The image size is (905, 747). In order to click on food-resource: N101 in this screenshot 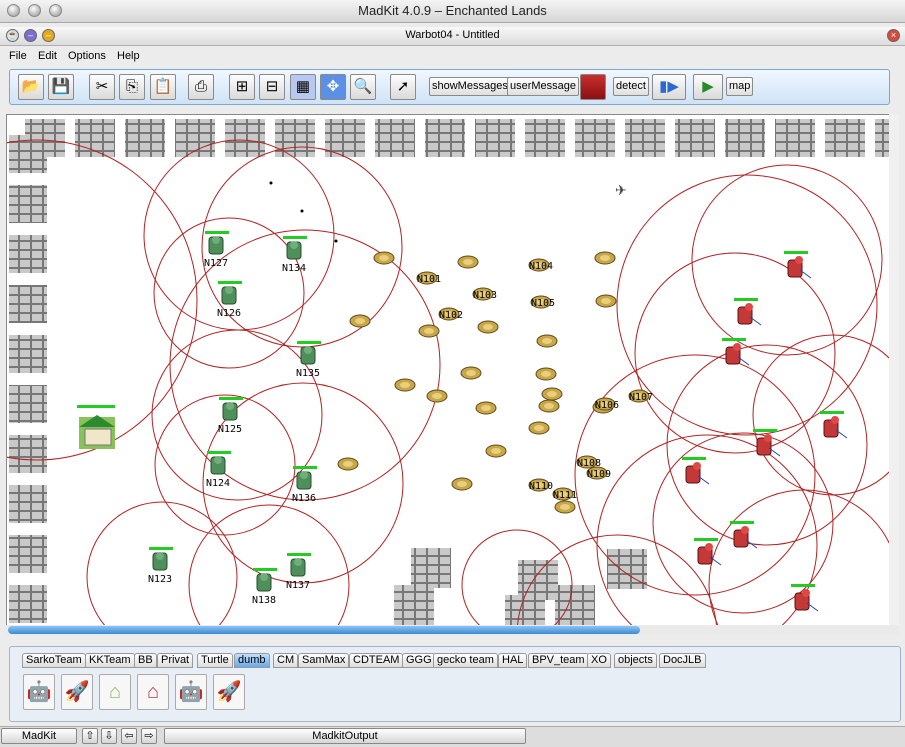, I will do `click(428, 278)`.